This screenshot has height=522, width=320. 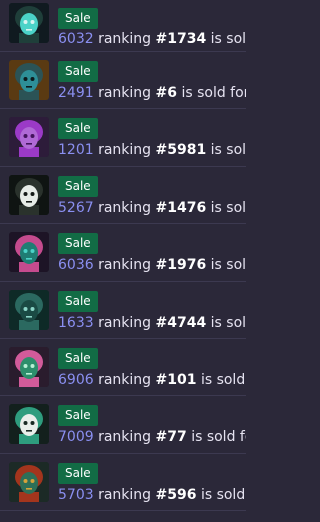 I want to click on sale-description: 5703 ranking #596 is sold f, so click(x=152, y=495).